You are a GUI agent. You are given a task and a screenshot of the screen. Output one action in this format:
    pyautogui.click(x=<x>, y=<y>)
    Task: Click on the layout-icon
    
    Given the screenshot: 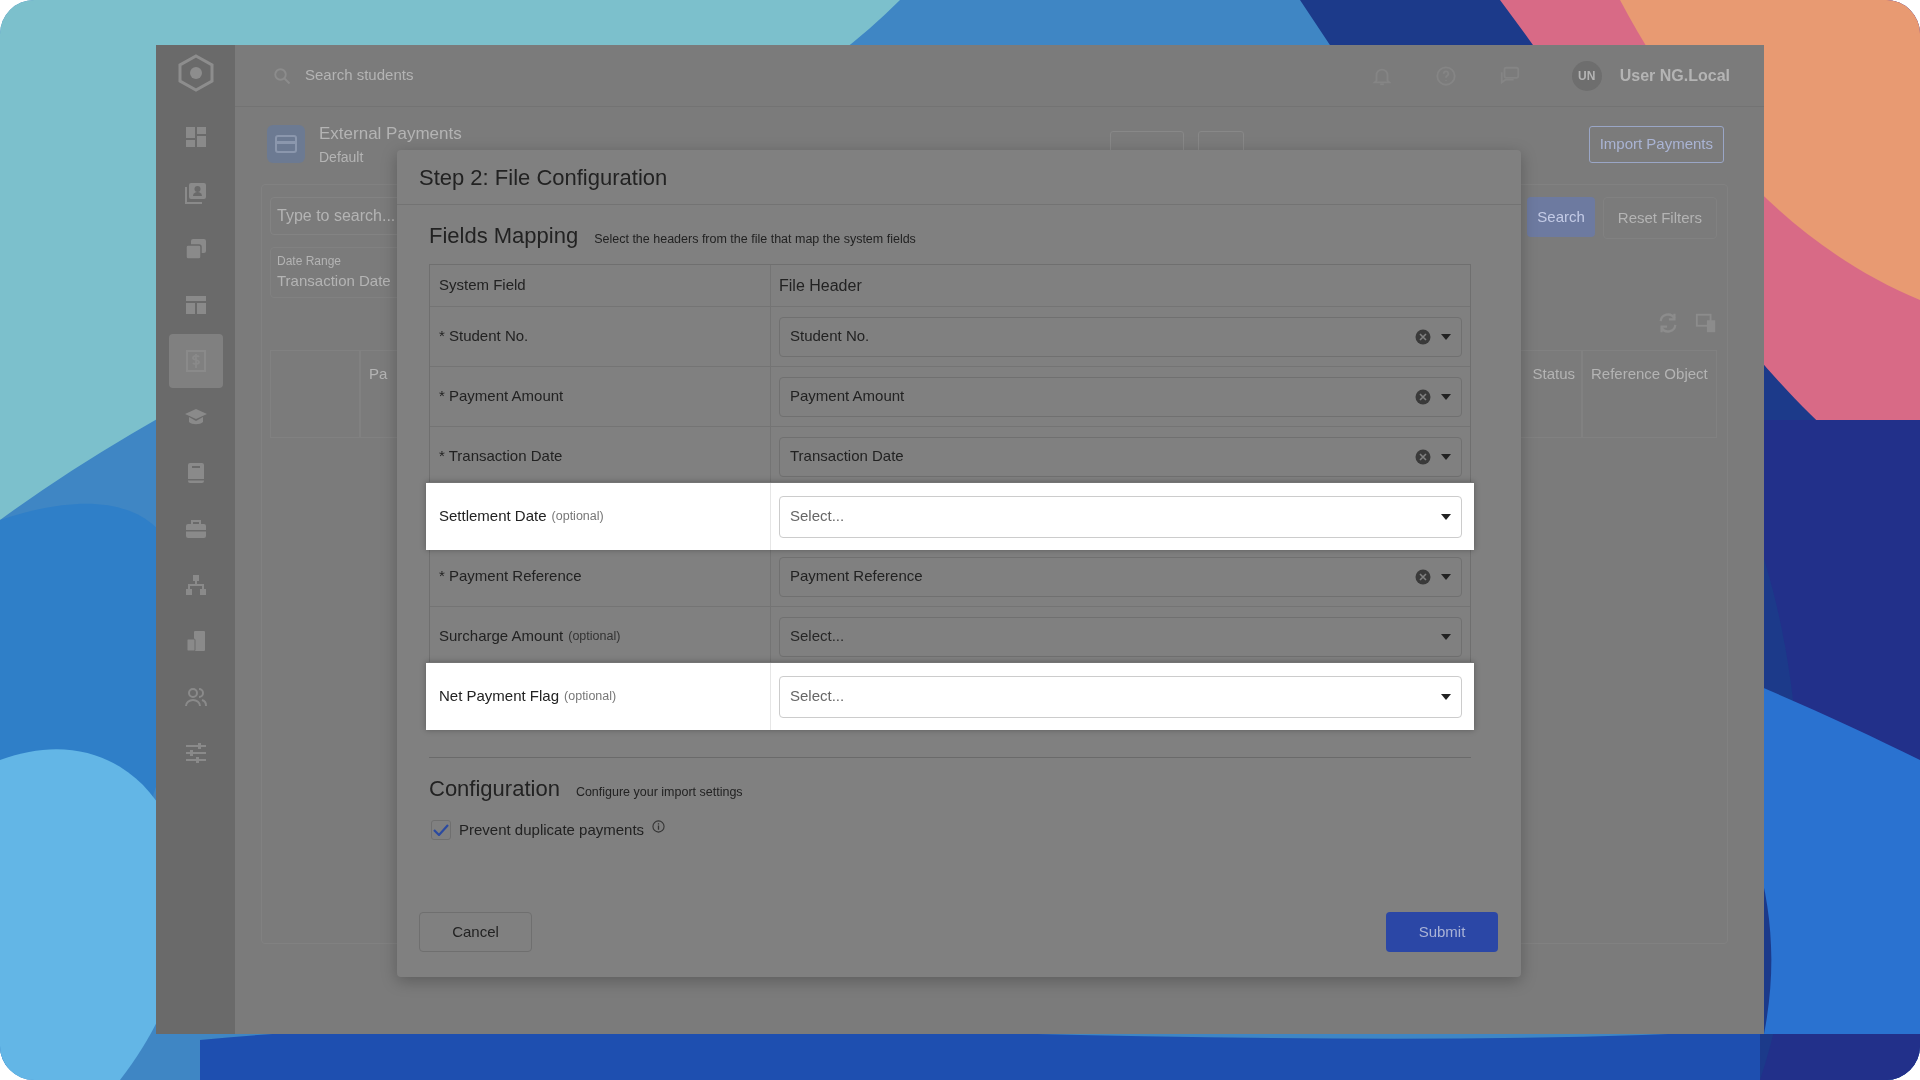 What is the action you would take?
    pyautogui.click(x=195, y=305)
    